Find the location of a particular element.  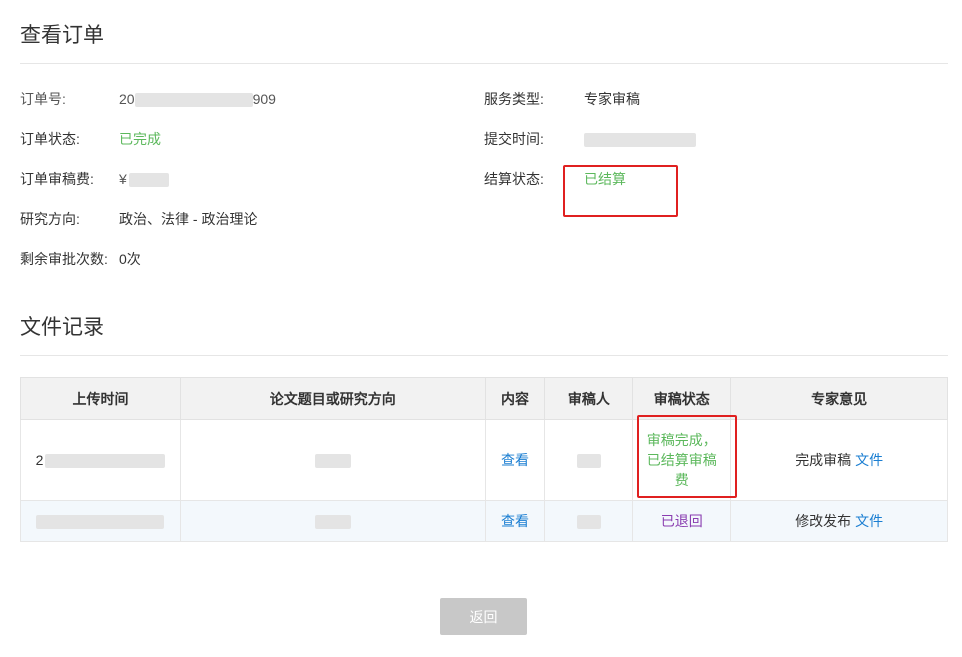

files-divider is located at coordinates (484, 355).